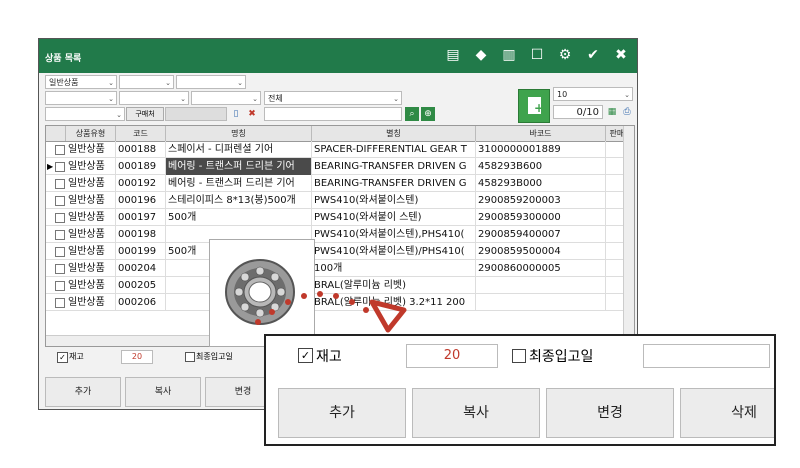  Describe the element at coordinates (593, 94) in the screenshot. I see `page-size-select: 10 ⌄` at that location.